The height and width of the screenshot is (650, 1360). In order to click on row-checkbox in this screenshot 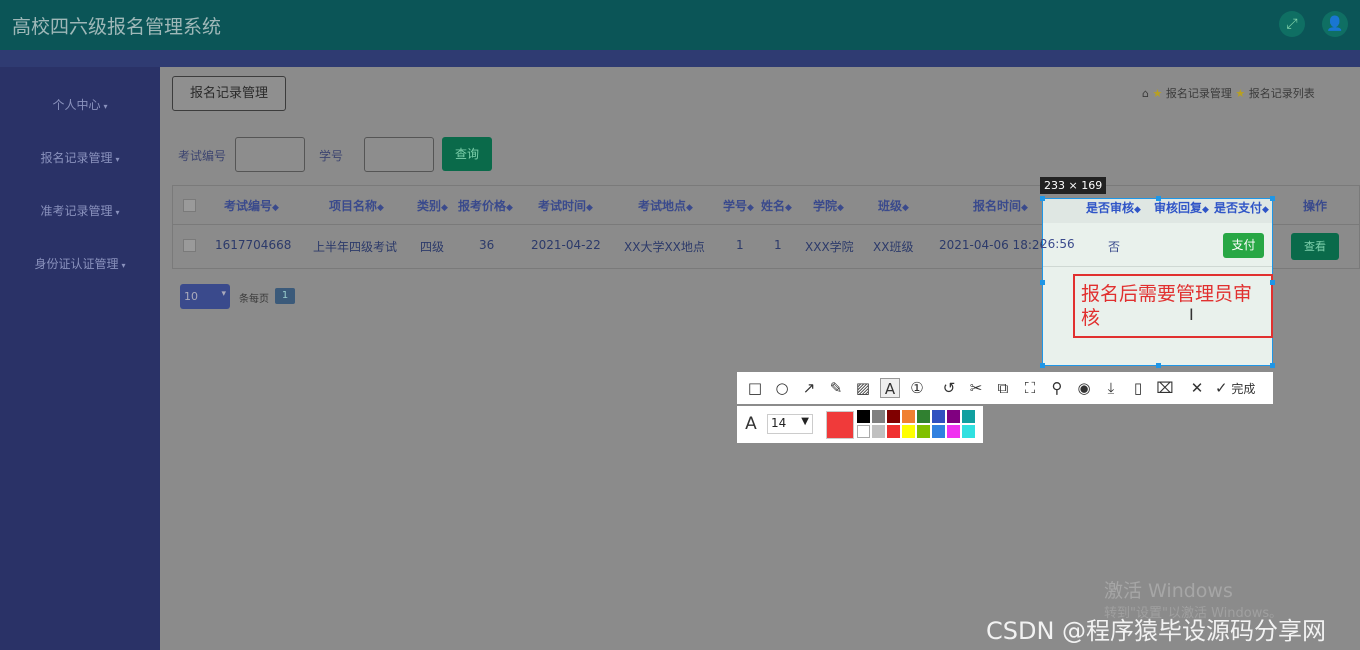, I will do `click(189, 245)`.